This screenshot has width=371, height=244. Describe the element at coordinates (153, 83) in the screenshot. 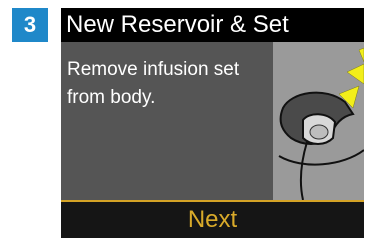

I see `instruction-text: Remove infusion set from body.` at that location.